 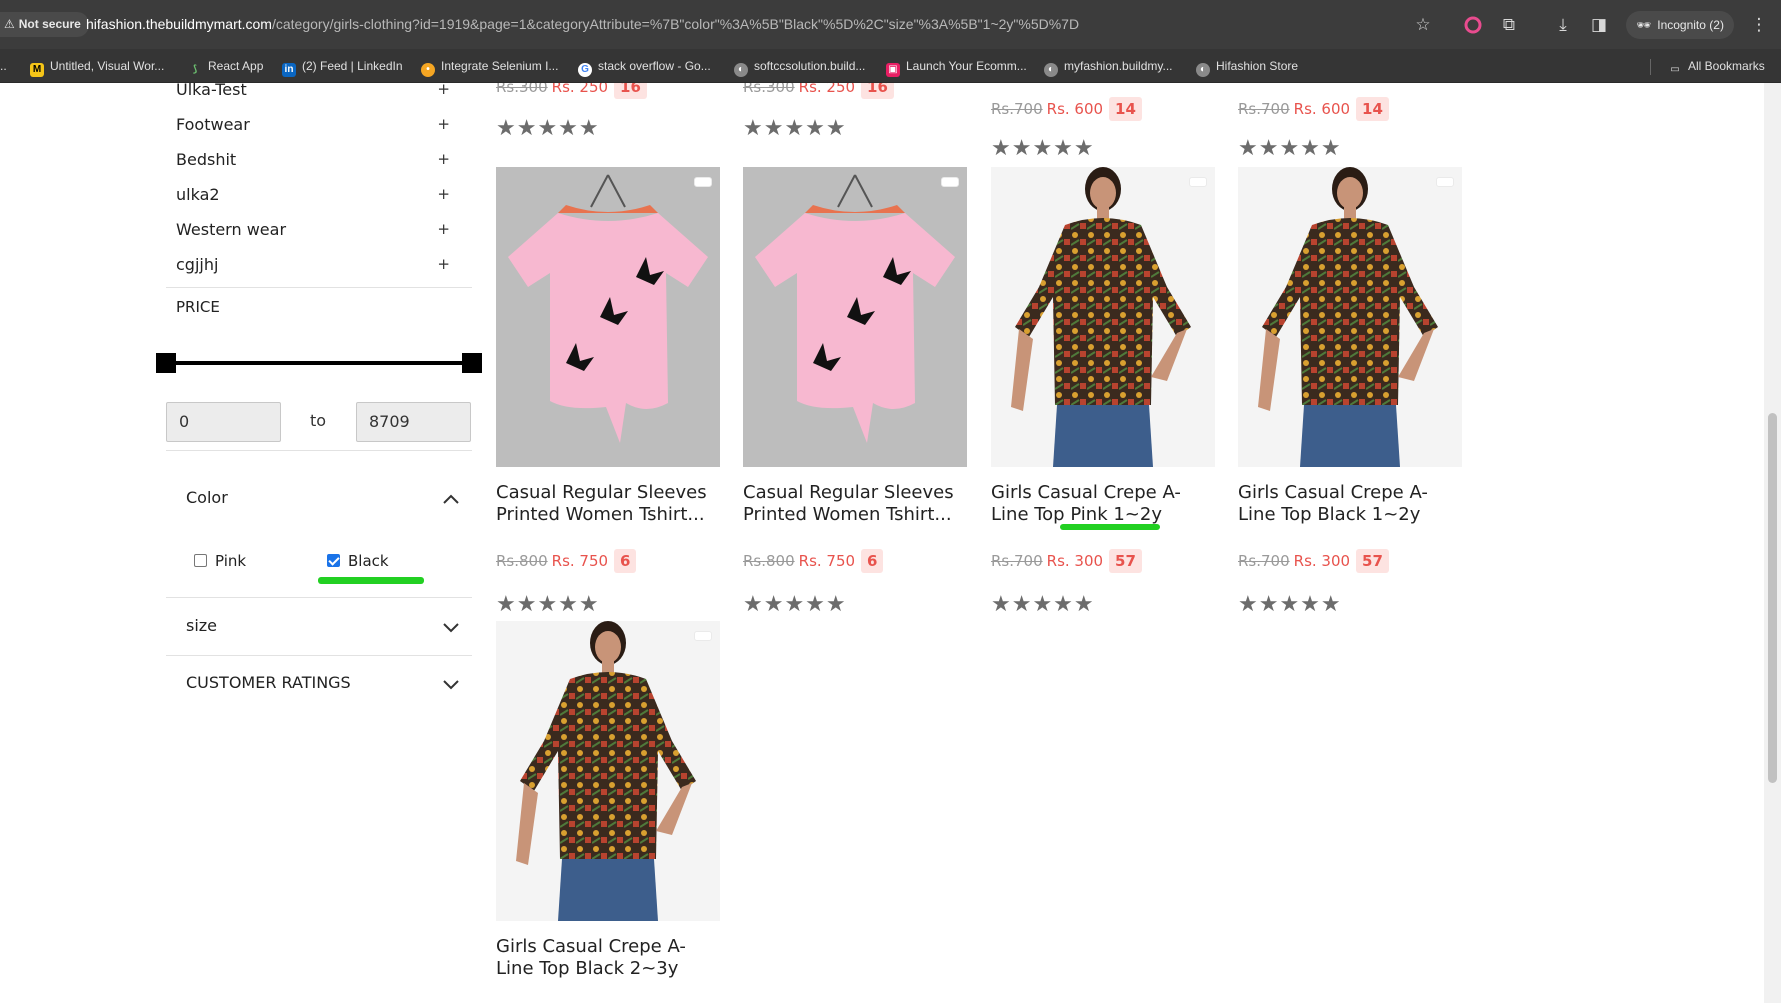 What do you see at coordinates (1599, 25) in the screenshot?
I see `sidepanel-icon: ◨` at bounding box center [1599, 25].